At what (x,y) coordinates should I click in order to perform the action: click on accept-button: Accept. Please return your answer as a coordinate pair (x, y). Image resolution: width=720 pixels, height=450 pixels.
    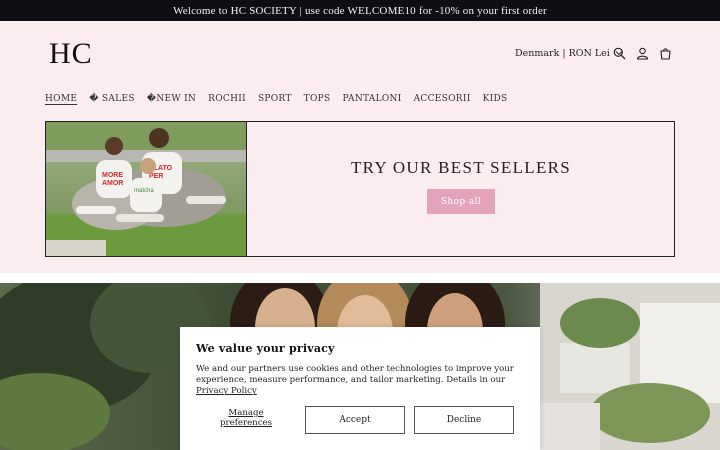
    Looking at the image, I should click on (355, 420).